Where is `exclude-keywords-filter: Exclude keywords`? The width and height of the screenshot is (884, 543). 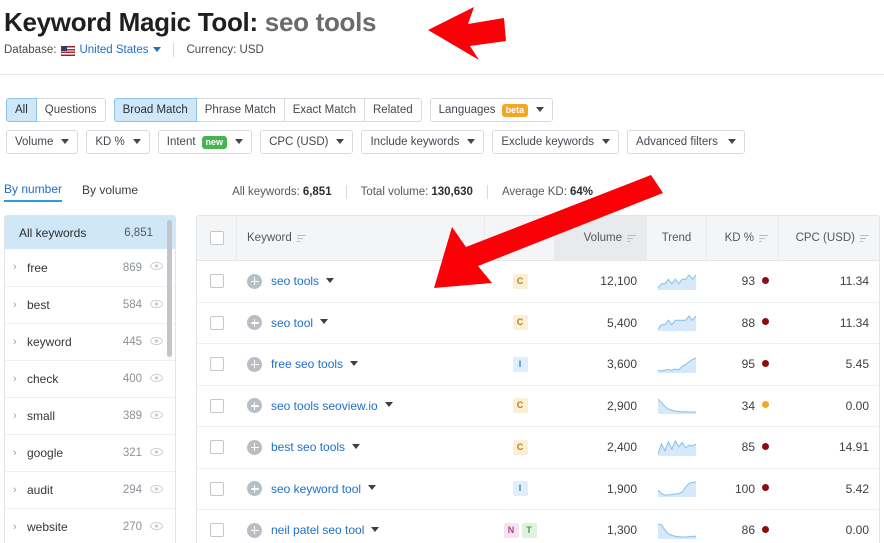 exclude-keywords-filter: Exclude keywords is located at coordinates (556, 142).